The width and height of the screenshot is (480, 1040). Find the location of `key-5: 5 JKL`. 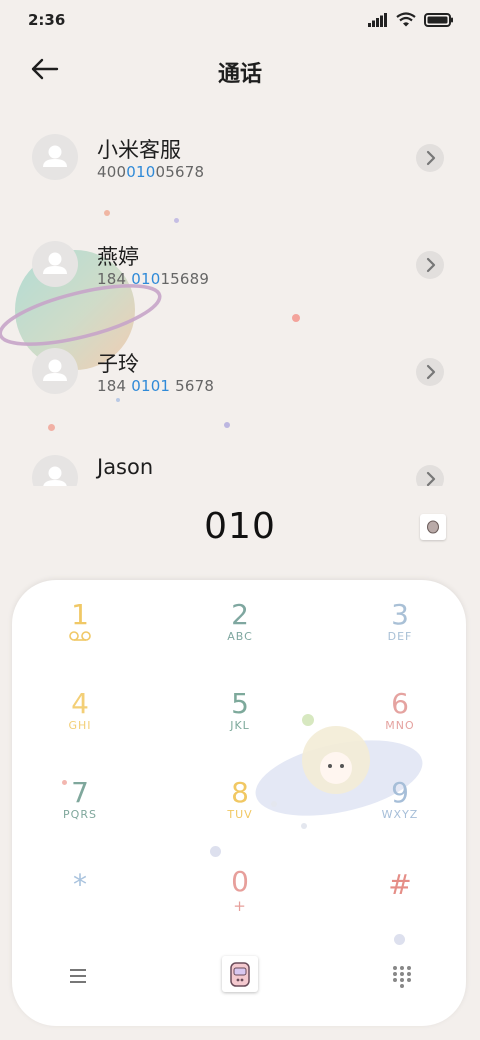

key-5: 5 JKL is located at coordinates (240, 727).